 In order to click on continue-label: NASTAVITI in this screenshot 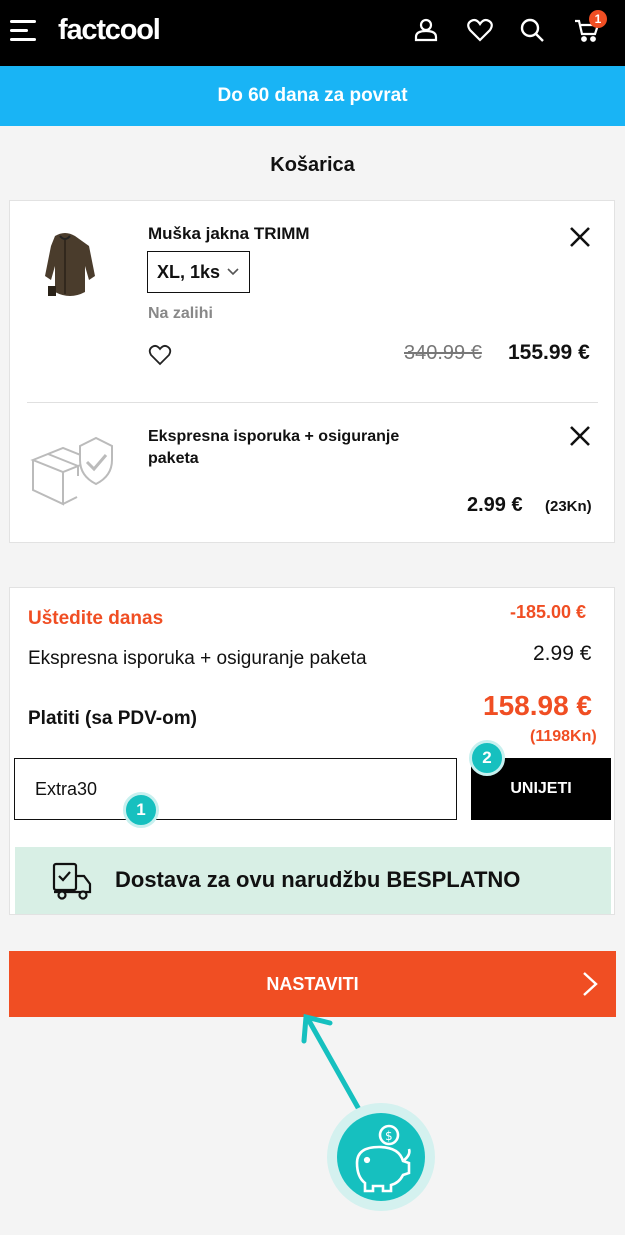, I will do `click(312, 983)`.